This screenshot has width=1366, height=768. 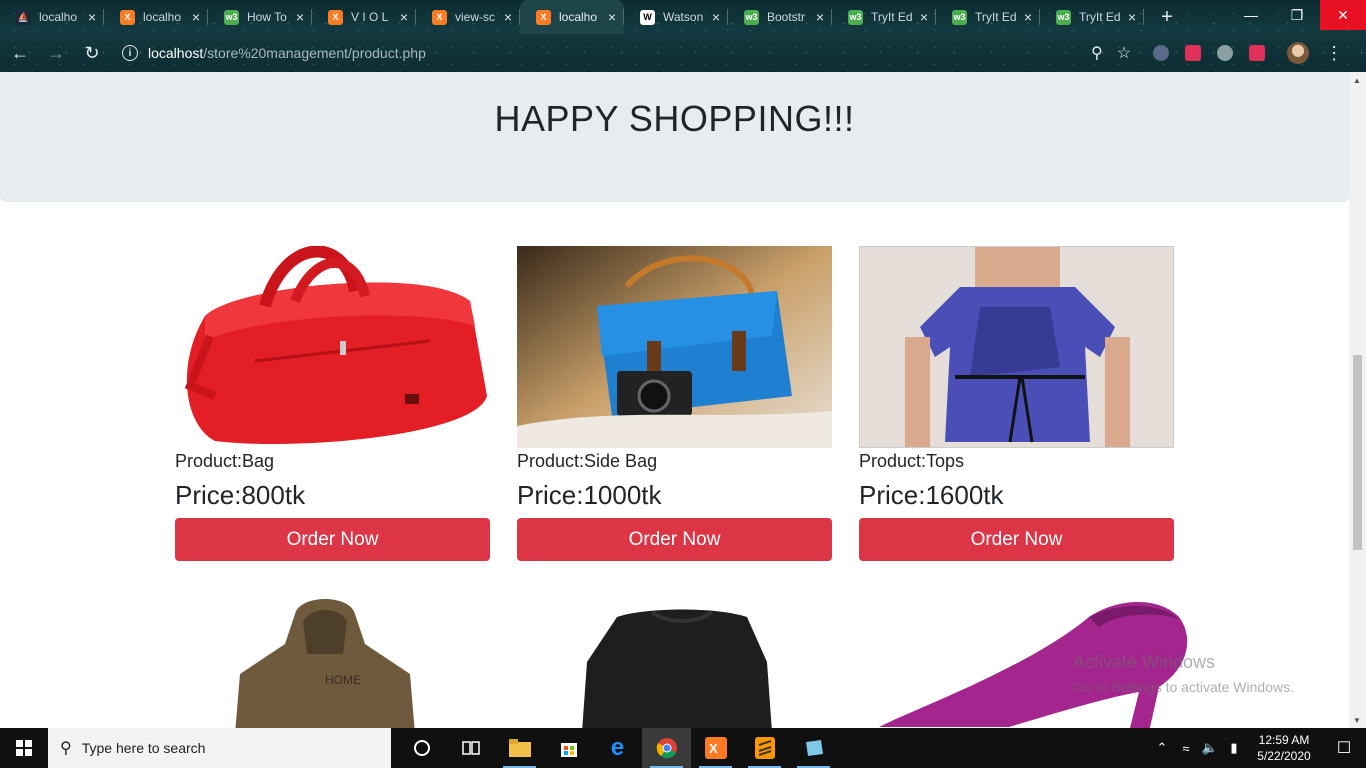 What do you see at coordinates (1167, 17) in the screenshot?
I see `new-tab-button: +` at bounding box center [1167, 17].